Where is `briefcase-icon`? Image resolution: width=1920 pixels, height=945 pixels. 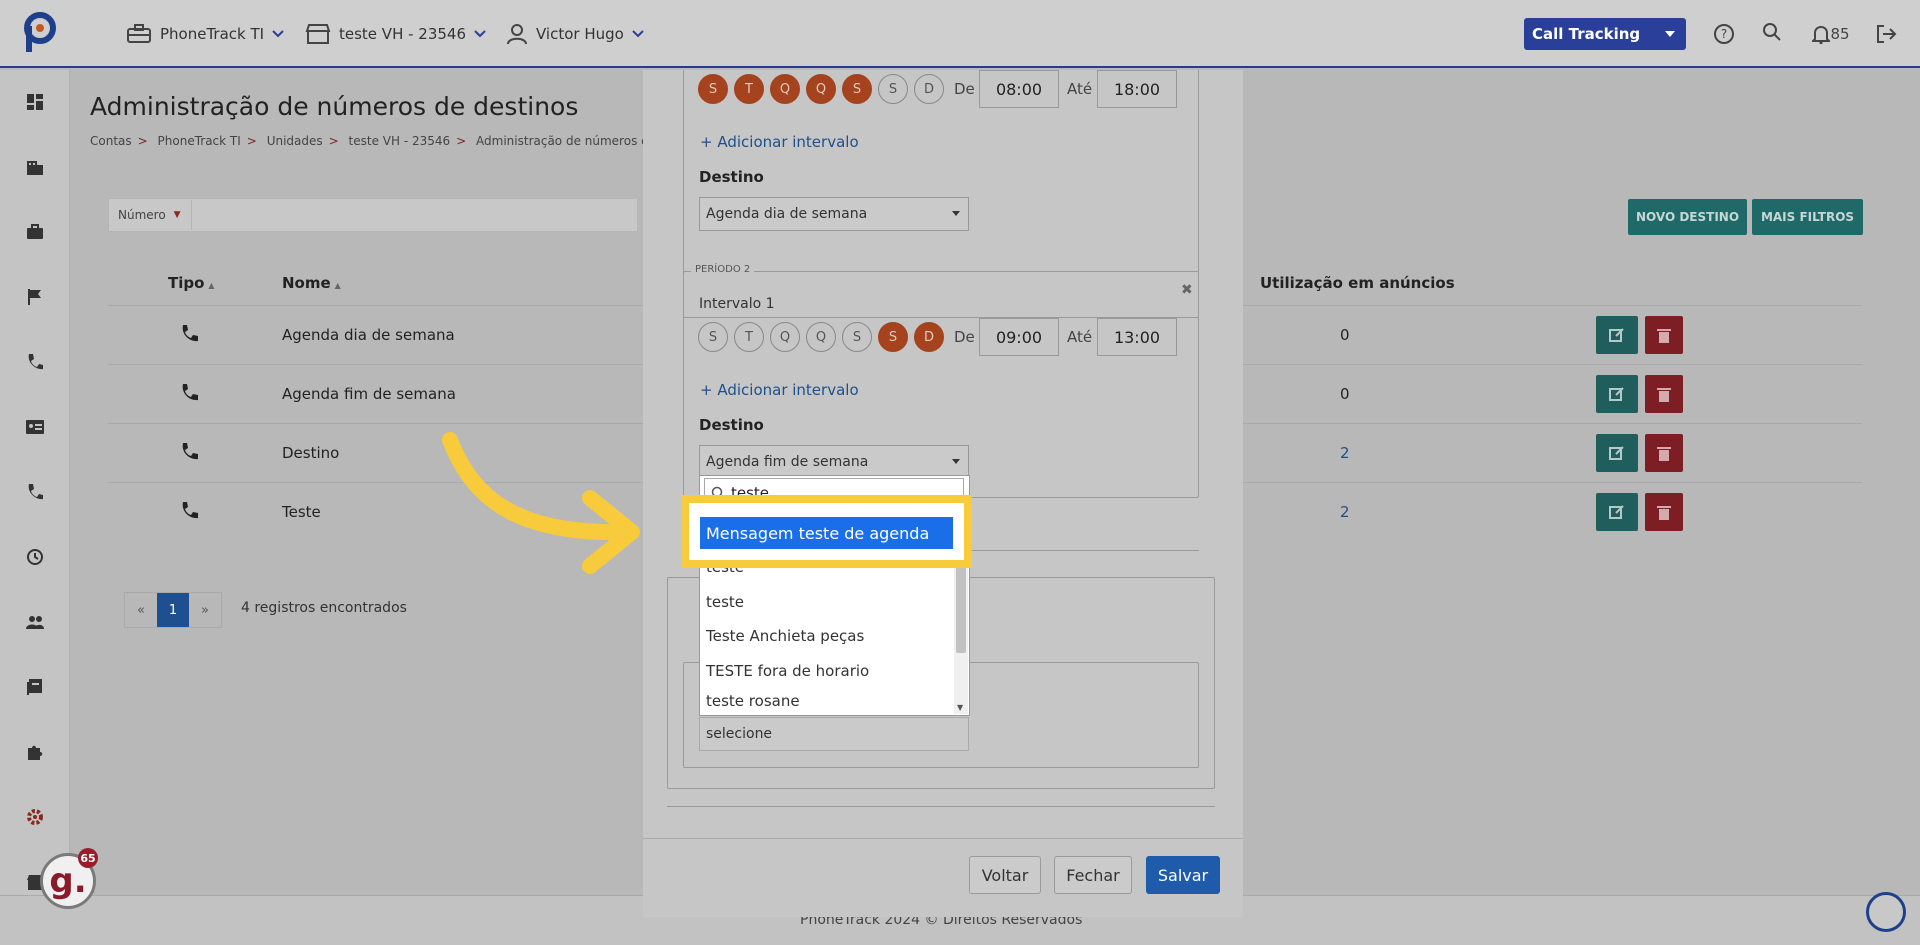
briefcase-icon is located at coordinates (35, 232).